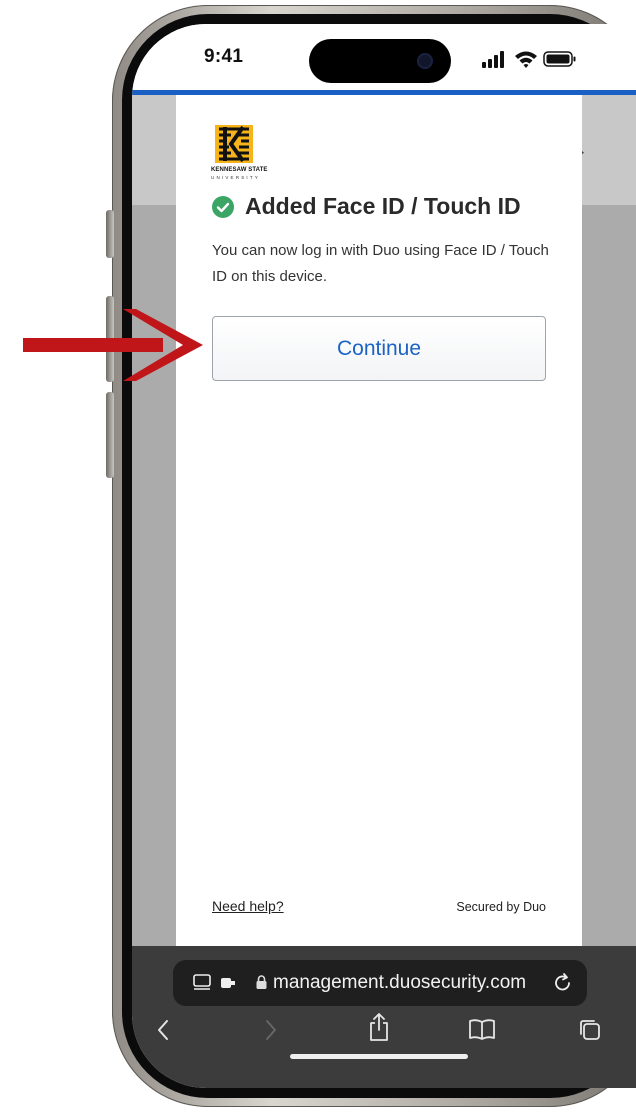 Image resolution: width=636 pixels, height=1112 pixels. Describe the element at coordinates (501, 907) in the screenshot. I see `secured-by-duo: Secured by Duo` at that location.